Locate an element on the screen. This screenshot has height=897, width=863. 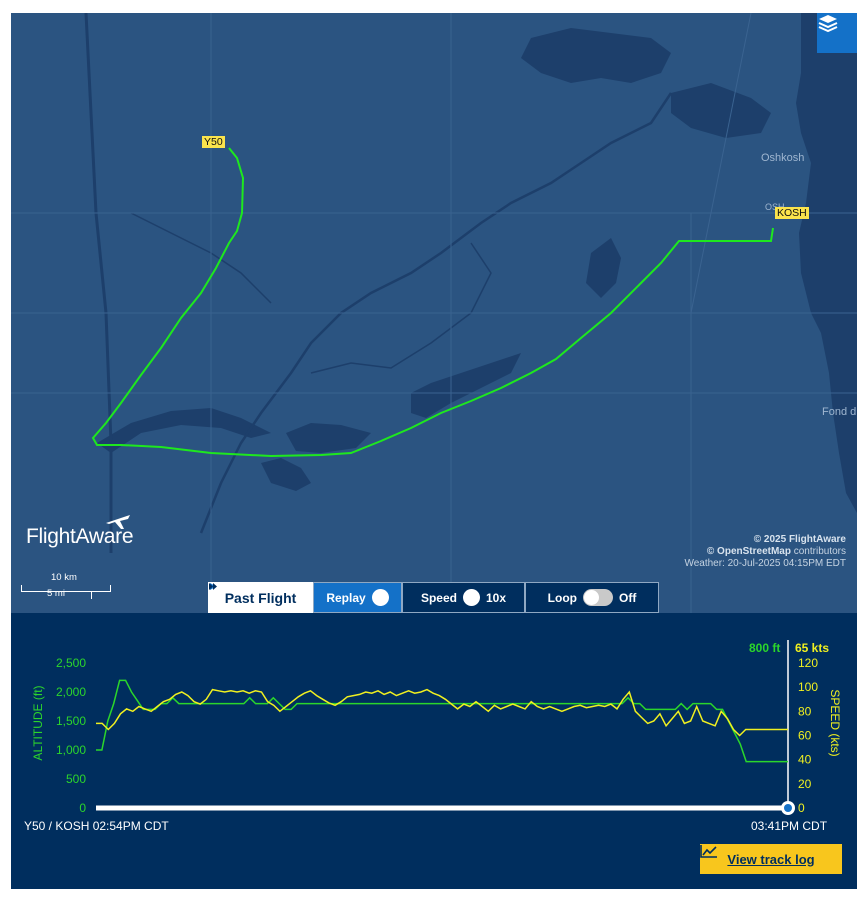
altitude-tick-3: 1,000 is located at coordinates (71, 750).